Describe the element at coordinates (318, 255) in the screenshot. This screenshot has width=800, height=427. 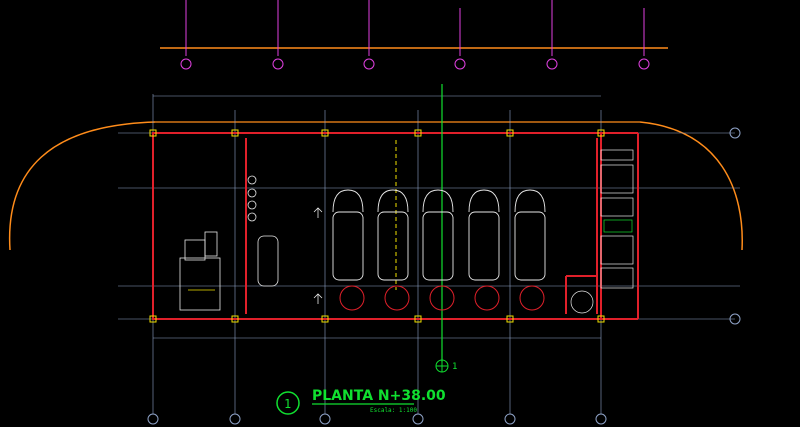
I see `north-arrow-icon` at that location.